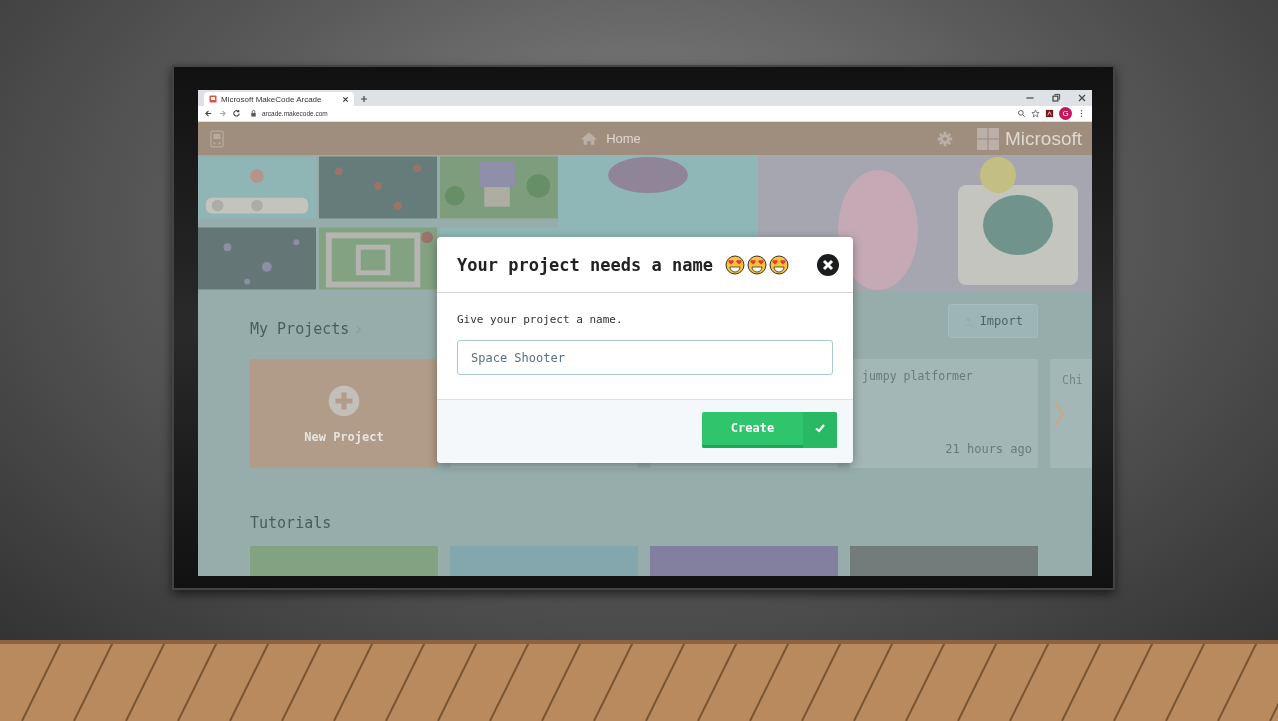  What do you see at coordinates (344, 436) in the screenshot?
I see `new-project-label: New Project` at bounding box center [344, 436].